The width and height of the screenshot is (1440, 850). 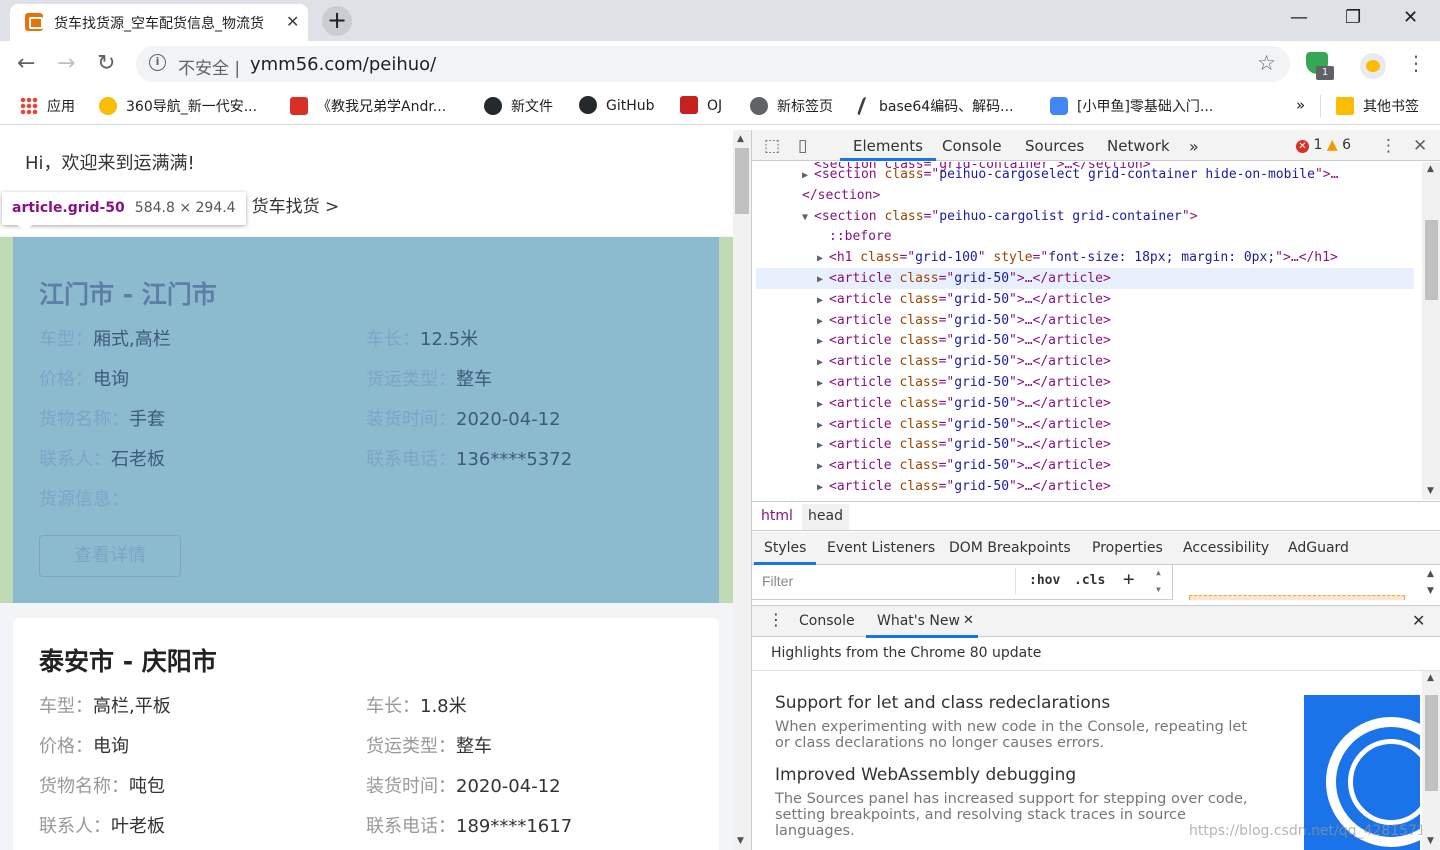 What do you see at coordinates (518, 106) in the screenshot?
I see `bookmark-new-file: 新文件` at bounding box center [518, 106].